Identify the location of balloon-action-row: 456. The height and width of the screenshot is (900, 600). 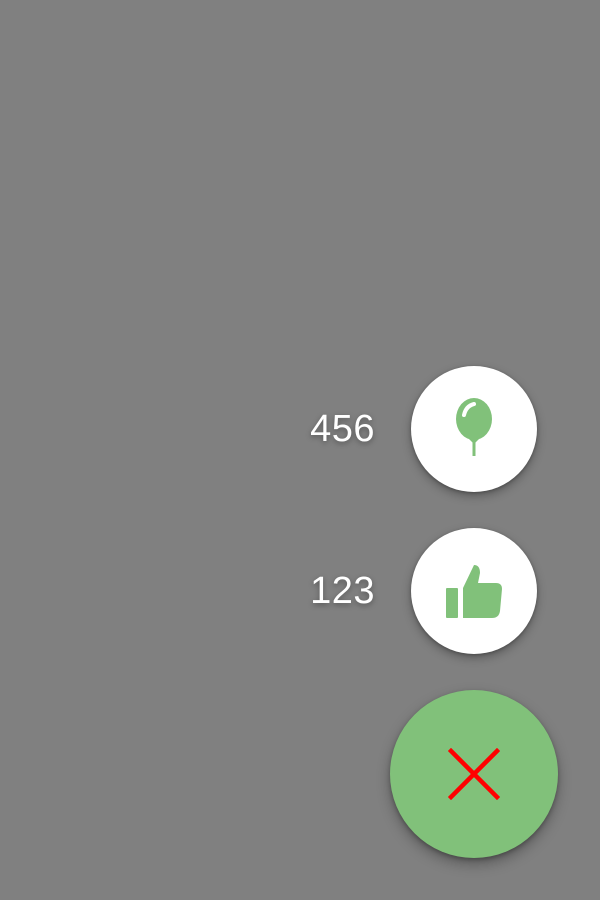
(423, 429).